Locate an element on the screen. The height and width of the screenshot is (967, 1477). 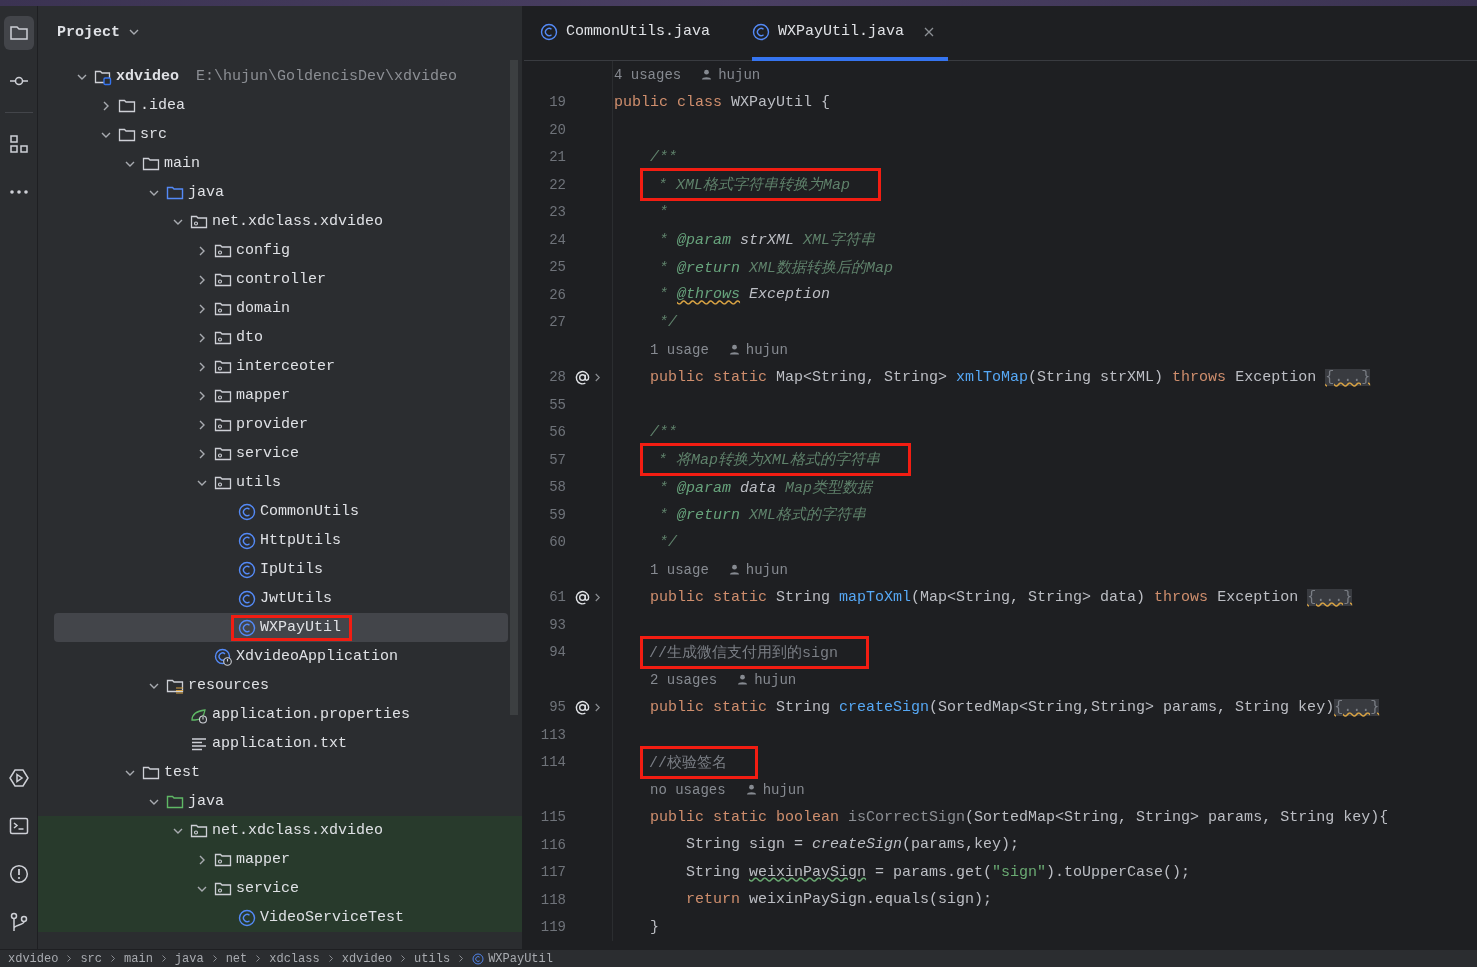
folder-icon is located at coordinates (18, 33).